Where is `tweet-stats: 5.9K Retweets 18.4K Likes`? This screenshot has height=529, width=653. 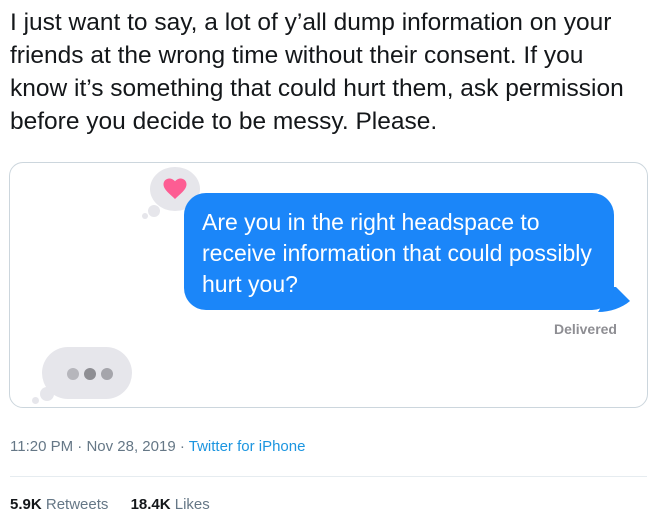
tweet-stats: 5.9K Retweets 18.4K Likes is located at coordinates (119, 504).